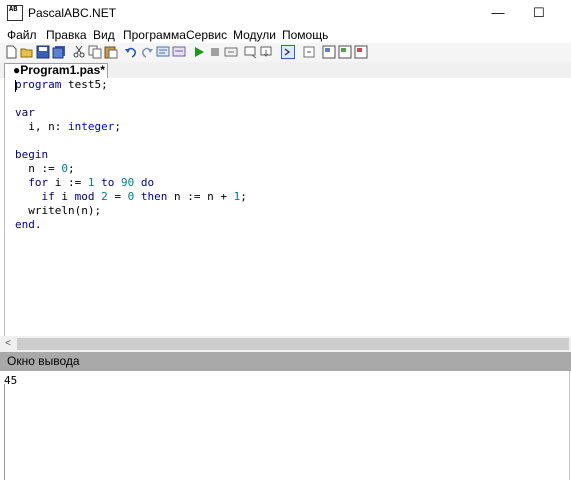 Image resolution: width=571 pixels, height=480 pixels. I want to click on code-token: ., so click(38, 224).